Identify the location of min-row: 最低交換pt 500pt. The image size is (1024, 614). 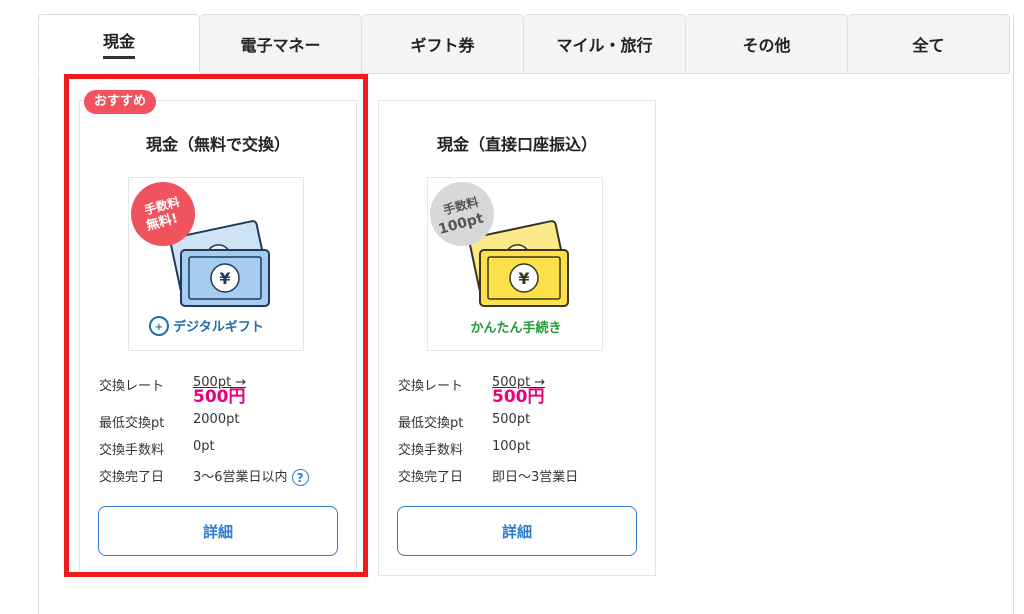
(523, 421).